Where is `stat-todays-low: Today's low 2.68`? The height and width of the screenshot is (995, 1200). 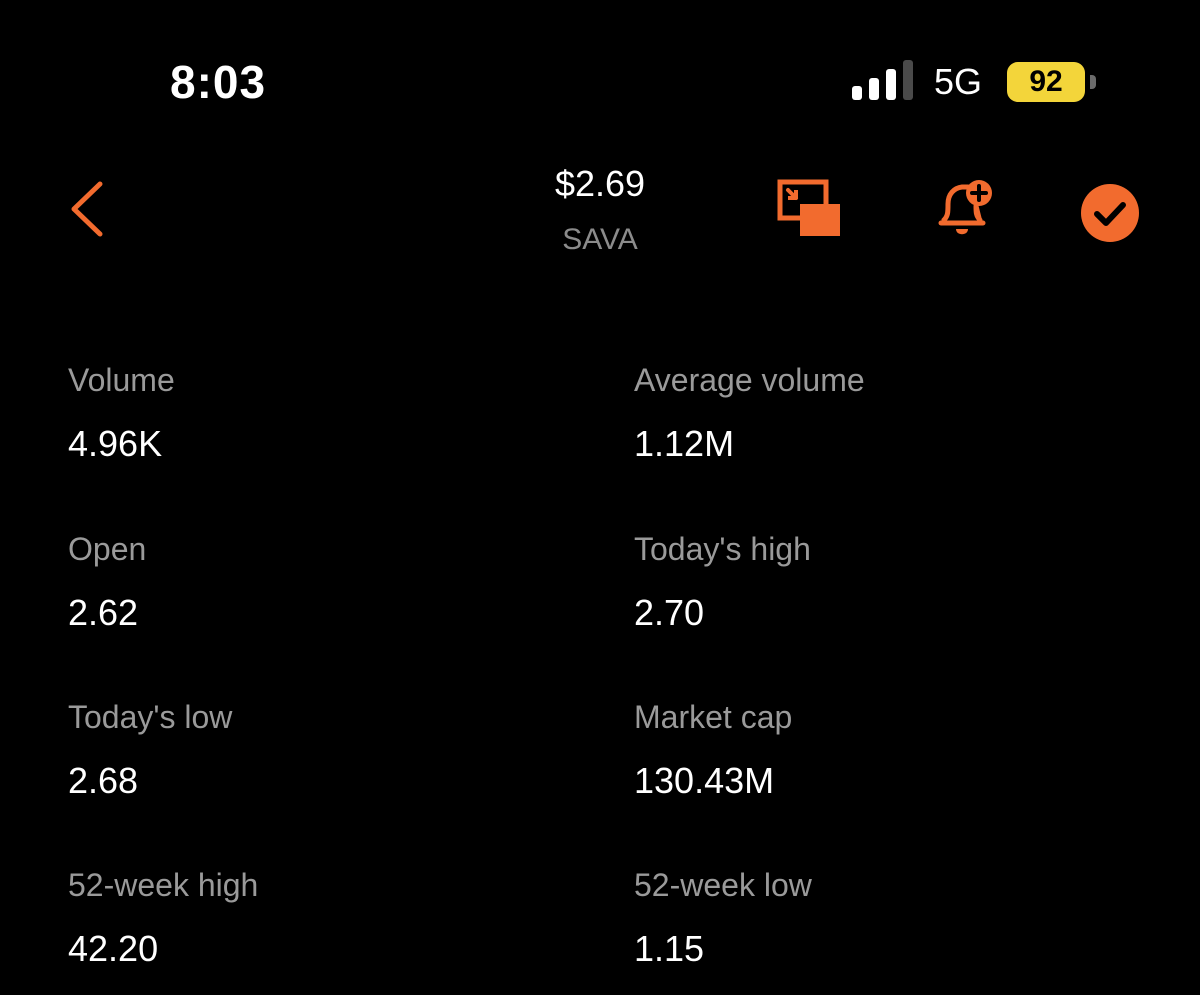 stat-todays-low: Today's low 2.68 is located at coordinates (308, 750).